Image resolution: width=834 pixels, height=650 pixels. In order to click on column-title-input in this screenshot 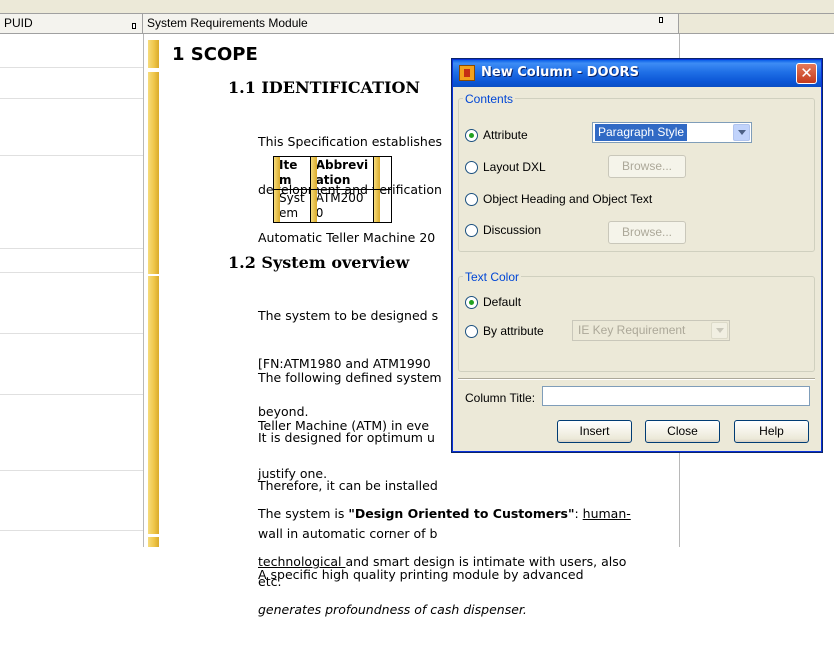, I will do `click(676, 396)`.